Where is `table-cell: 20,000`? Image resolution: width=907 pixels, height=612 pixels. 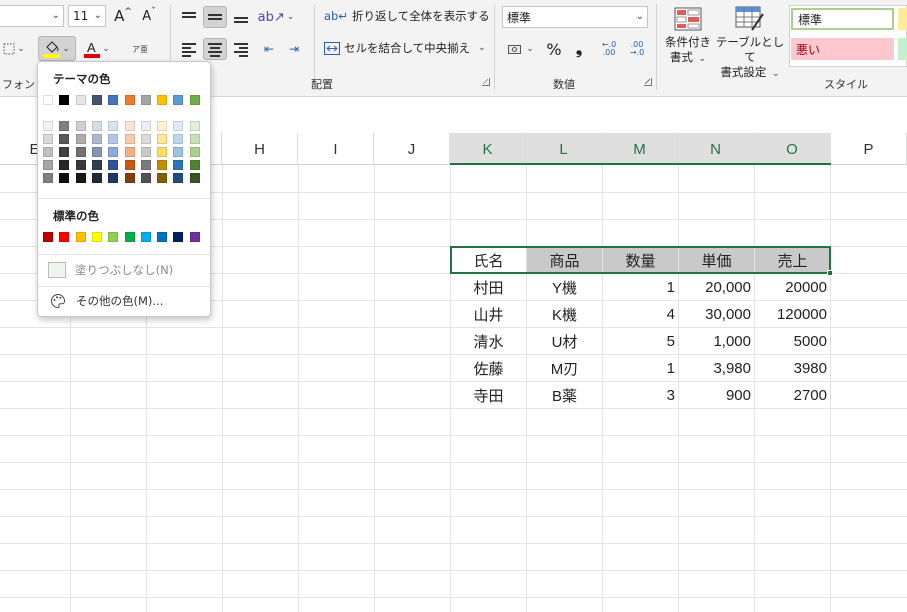
table-cell: 20,000 is located at coordinates (716, 287).